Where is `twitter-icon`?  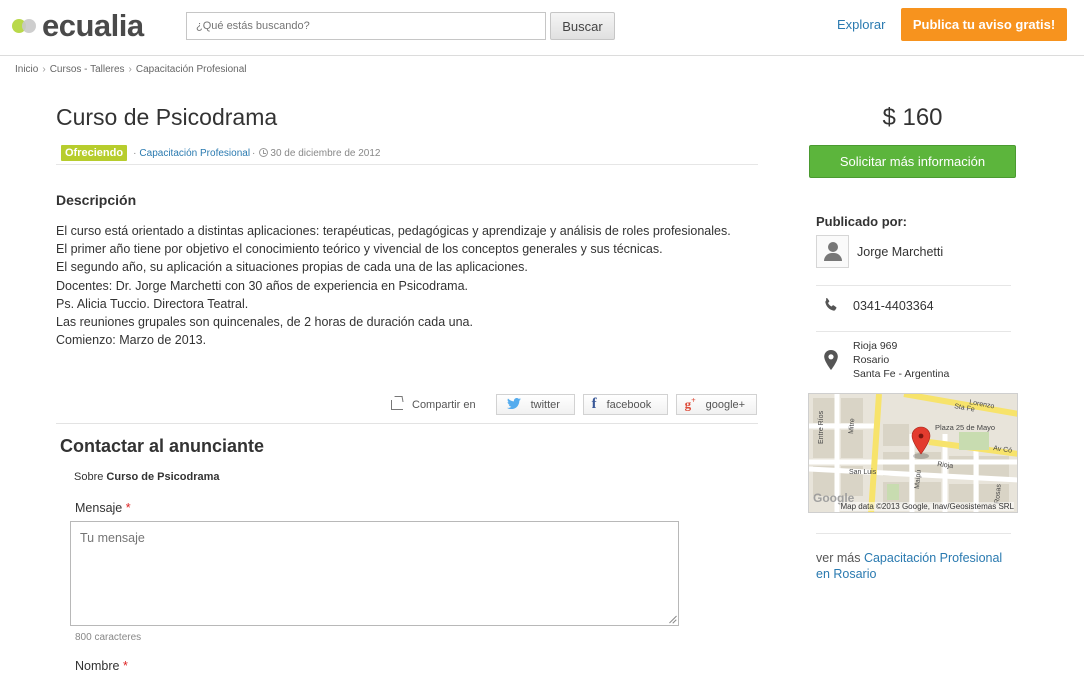 twitter-icon is located at coordinates (513, 404).